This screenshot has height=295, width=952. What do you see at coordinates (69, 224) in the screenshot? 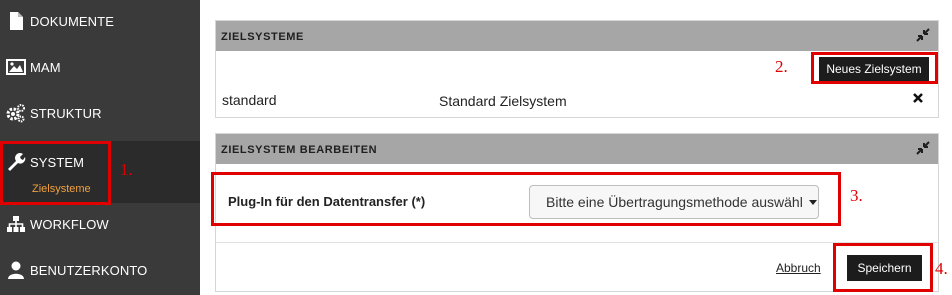
I see `sidebar-item-label: WORKFLOW` at bounding box center [69, 224].